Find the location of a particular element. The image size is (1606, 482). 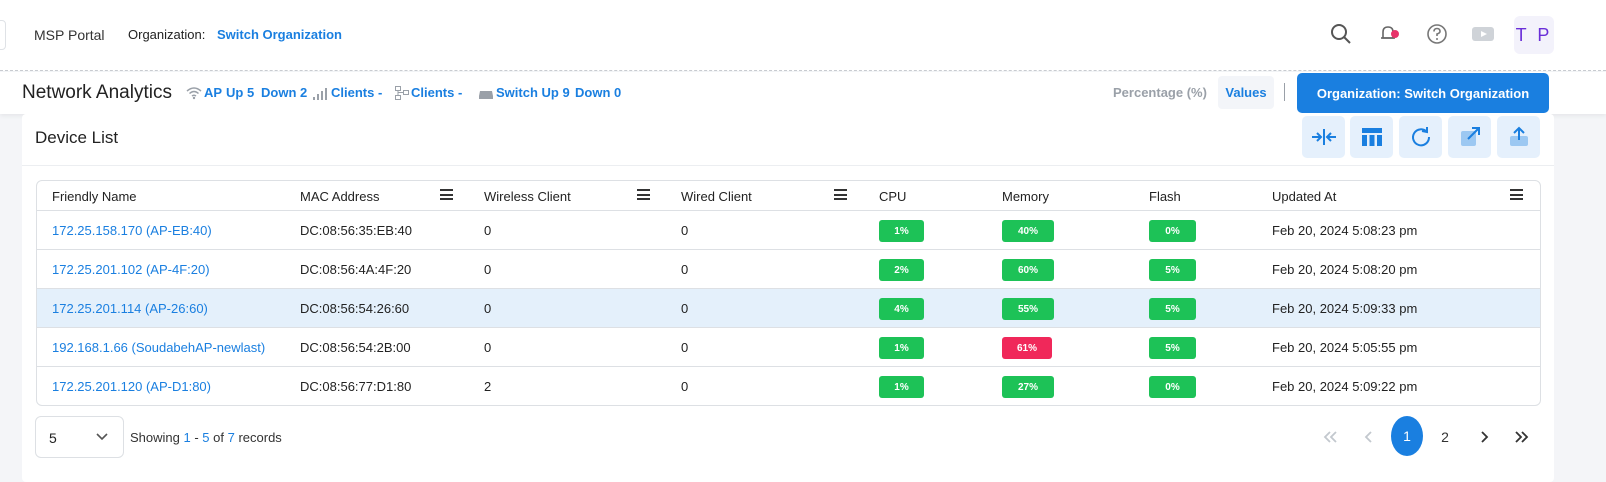

records-suffix: records is located at coordinates (258, 437).